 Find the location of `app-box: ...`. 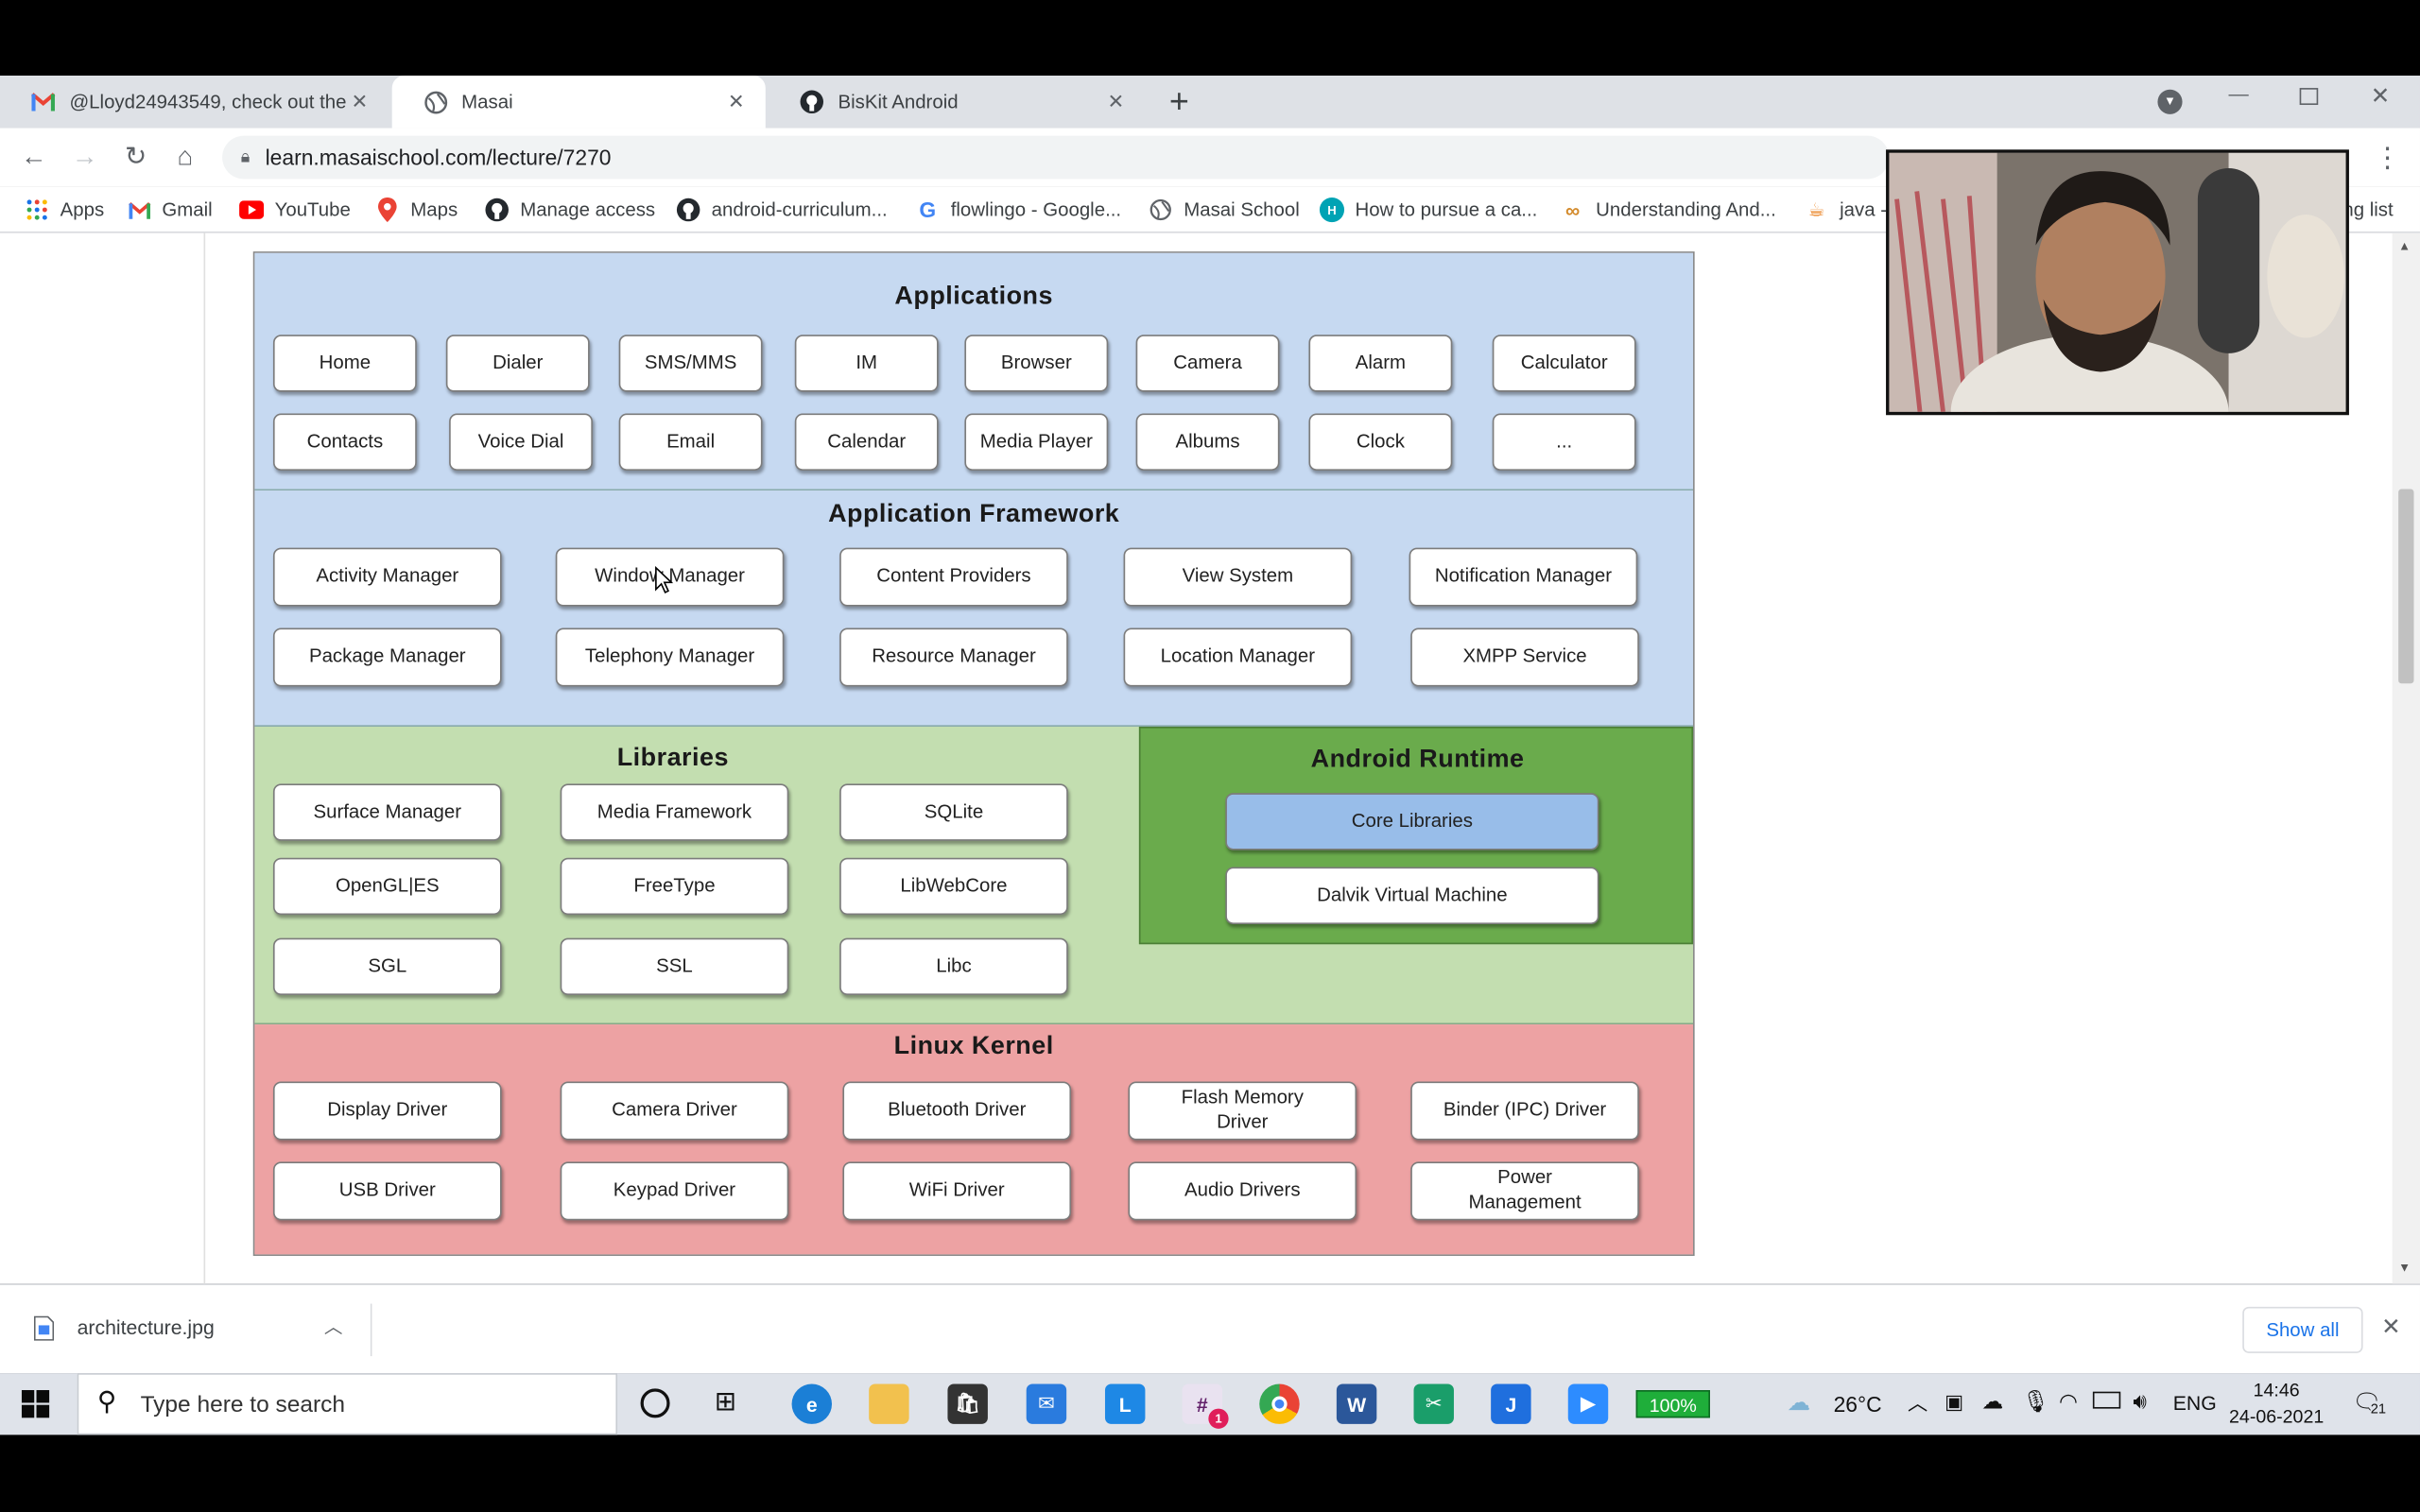

app-box: ... is located at coordinates (1564, 442).